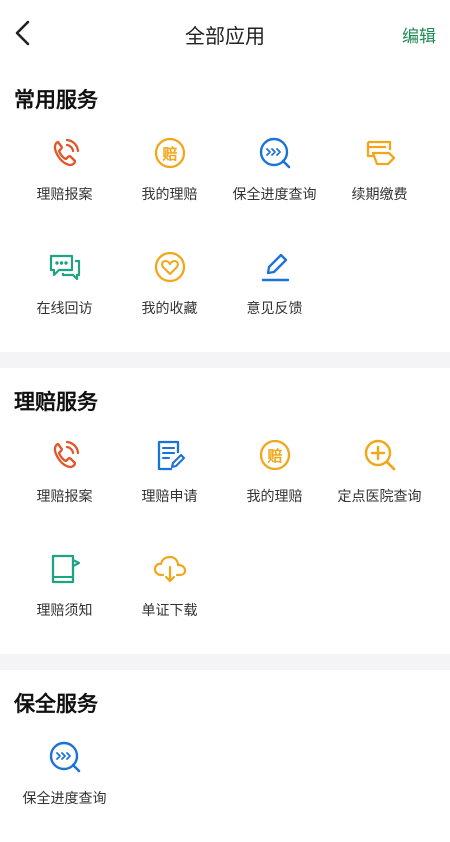 The image size is (450, 842). What do you see at coordinates (64, 309) in the screenshot?
I see `service-item-label: 在线回访` at bounding box center [64, 309].